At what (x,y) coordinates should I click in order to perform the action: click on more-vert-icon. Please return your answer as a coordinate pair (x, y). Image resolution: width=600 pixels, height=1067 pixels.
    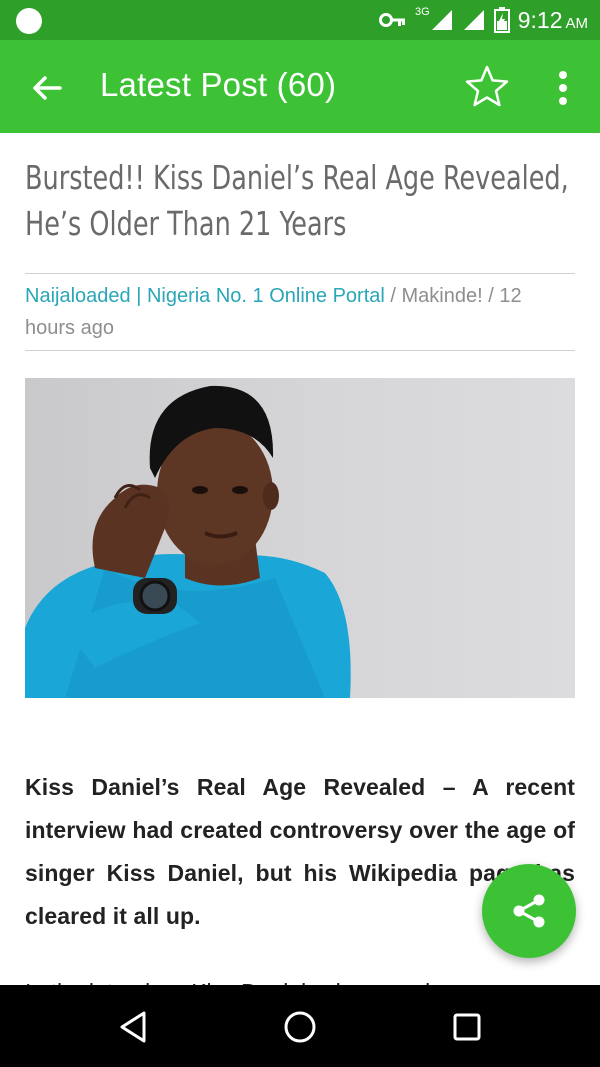
    Looking at the image, I should click on (563, 88).